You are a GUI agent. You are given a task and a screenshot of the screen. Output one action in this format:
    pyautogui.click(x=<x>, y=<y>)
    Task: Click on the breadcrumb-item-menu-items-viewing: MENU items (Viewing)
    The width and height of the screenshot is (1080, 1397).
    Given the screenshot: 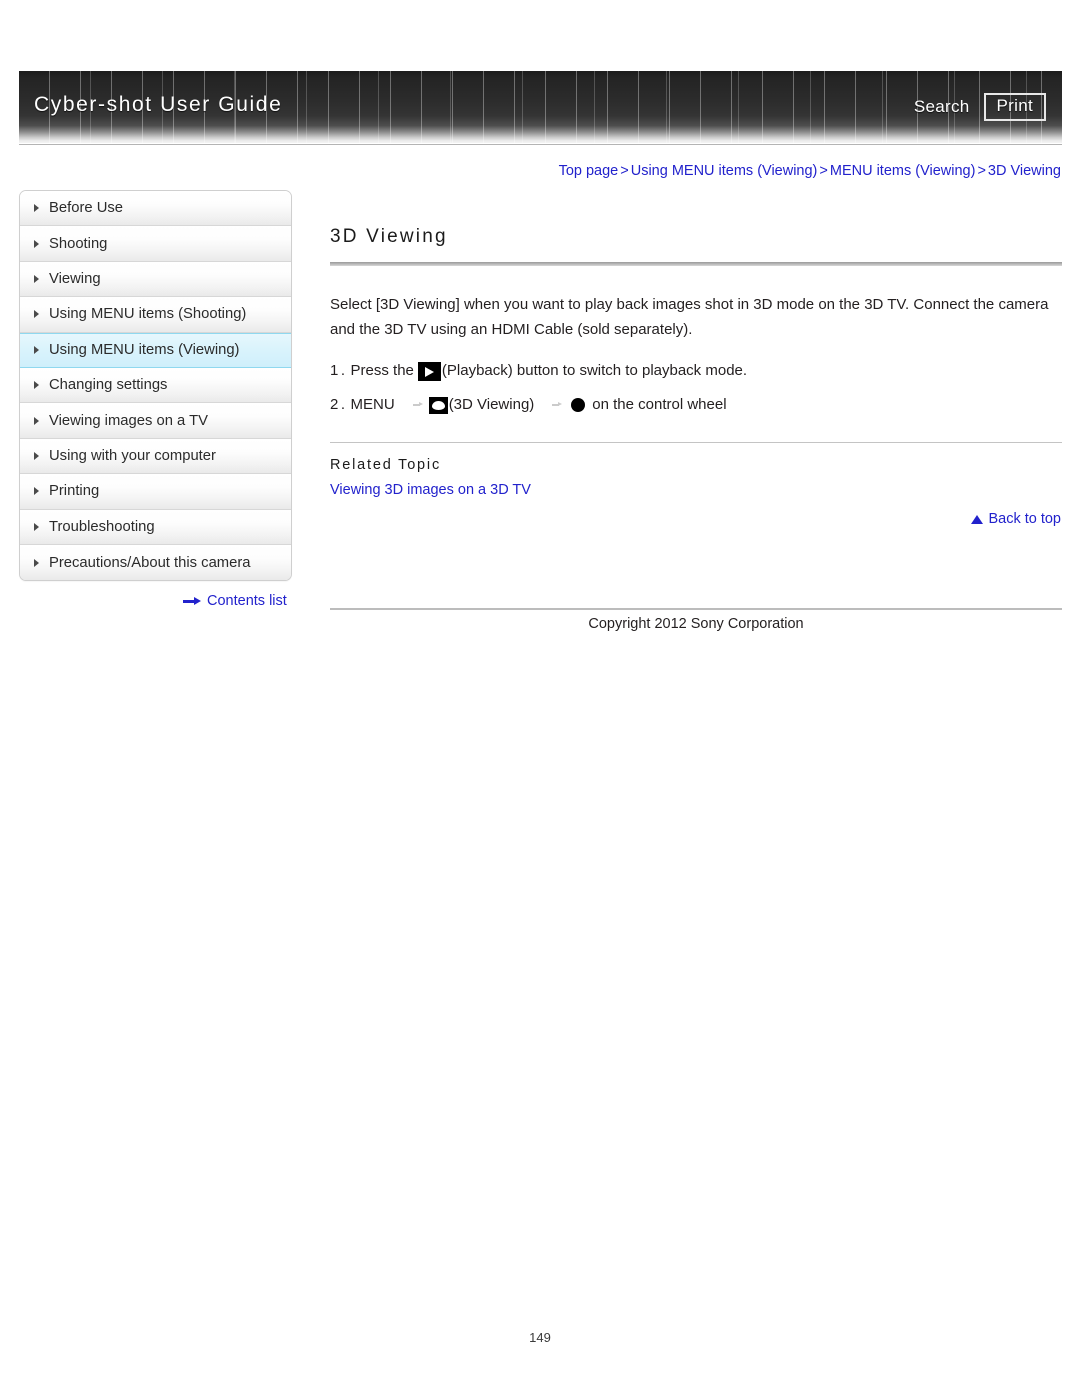 What is the action you would take?
    pyautogui.click(x=903, y=171)
    